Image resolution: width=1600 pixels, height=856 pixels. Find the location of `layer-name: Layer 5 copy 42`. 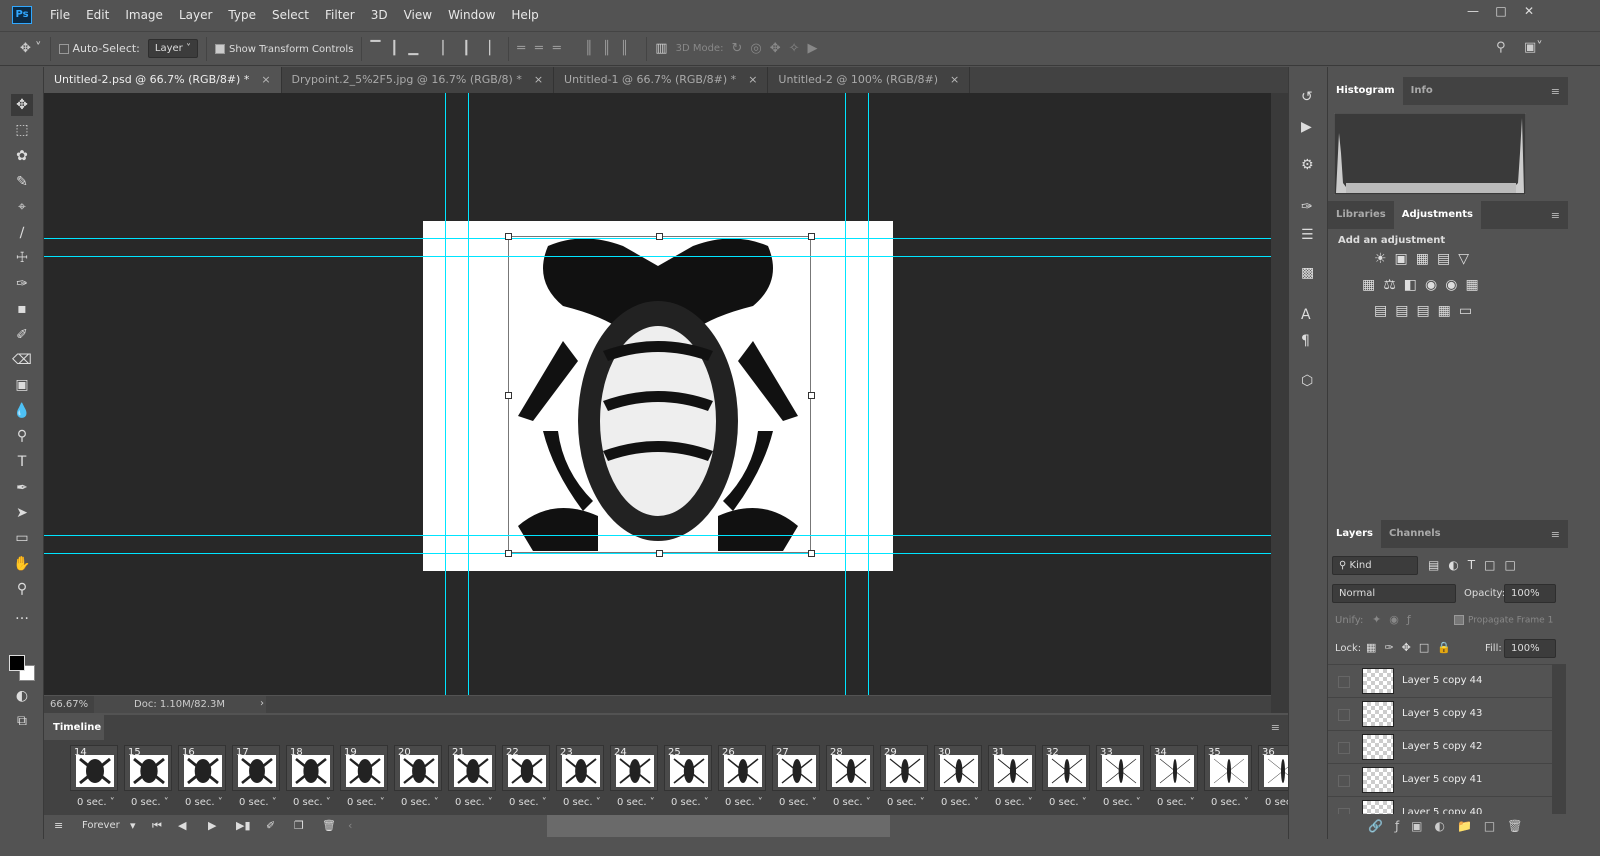

layer-name: Layer 5 copy 42 is located at coordinates (1442, 746).